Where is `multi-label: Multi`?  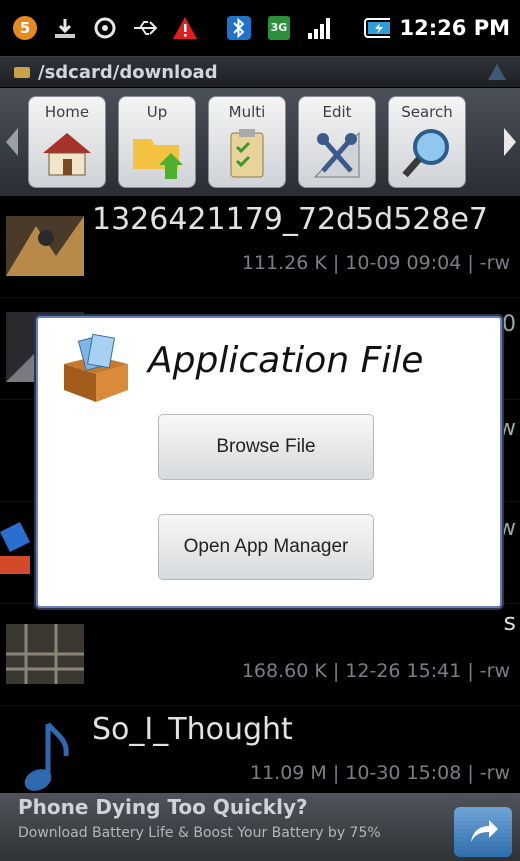
multi-label: Multi is located at coordinates (247, 112).